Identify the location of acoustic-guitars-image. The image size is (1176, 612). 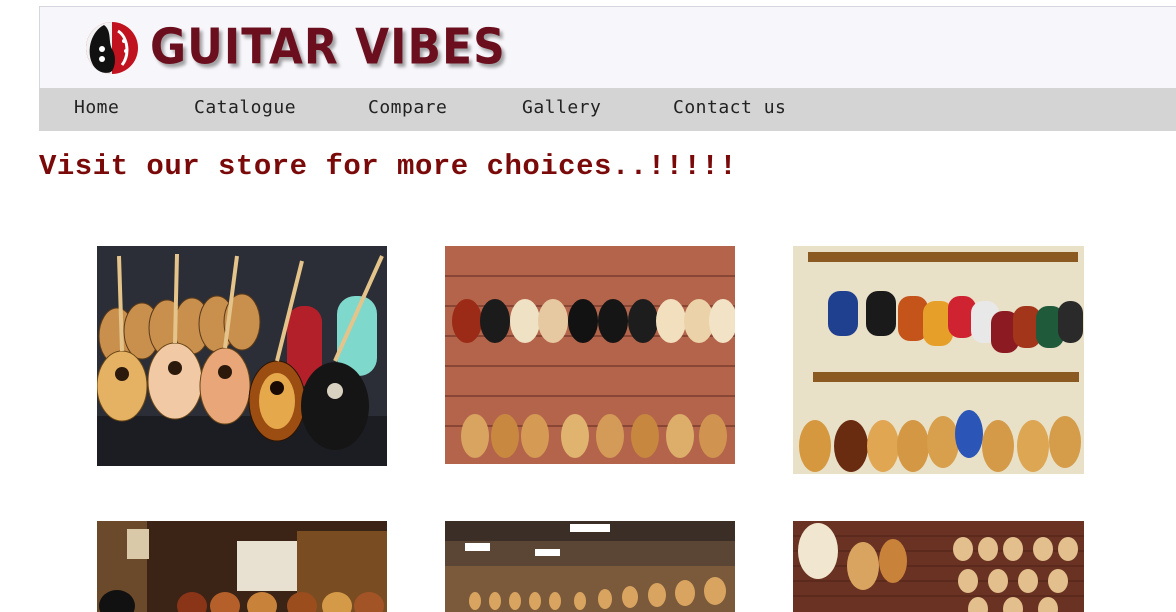
(242, 356).